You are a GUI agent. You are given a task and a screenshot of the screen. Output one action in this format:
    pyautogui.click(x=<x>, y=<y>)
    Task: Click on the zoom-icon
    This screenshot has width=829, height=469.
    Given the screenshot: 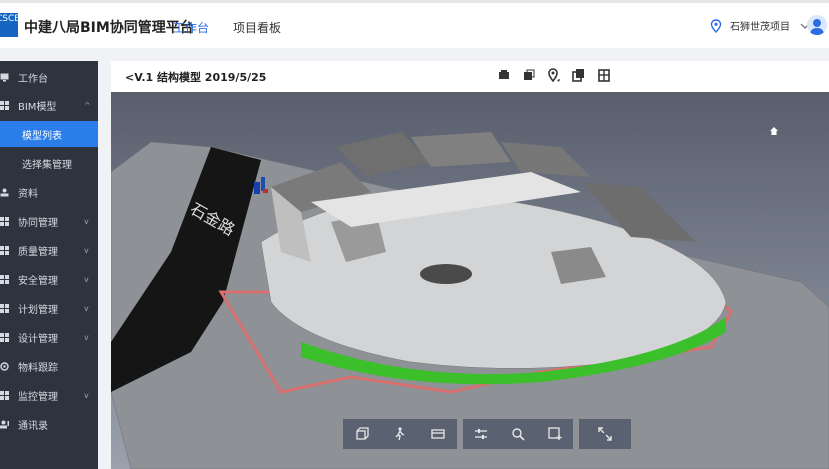 What is the action you would take?
    pyautogui.click(x=518, y=434)
    